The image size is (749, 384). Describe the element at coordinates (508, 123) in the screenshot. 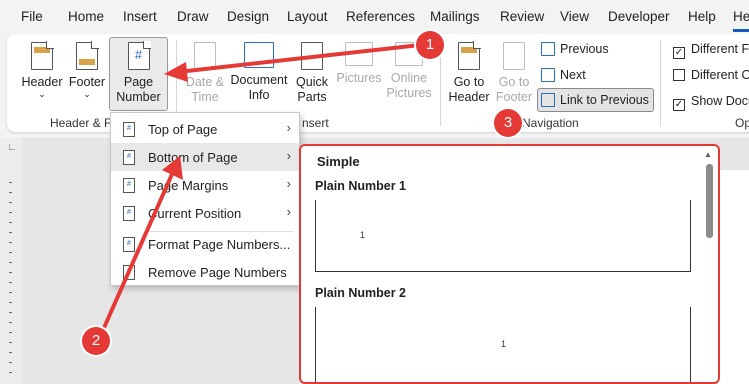

I see `annotation-badge-3: 3` at that location.